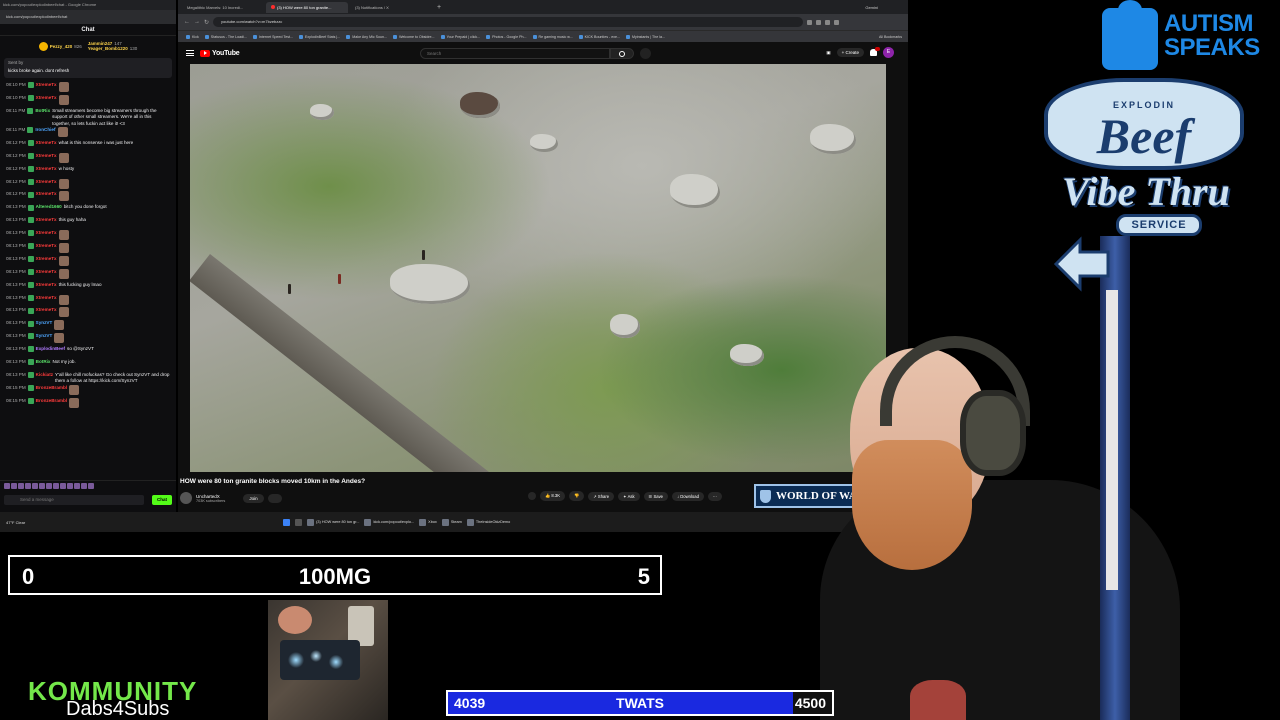  What do you see at coordinates (850, 52) in the screenshot?
I see `create-button: + Create` at bounding box center [850, 52].